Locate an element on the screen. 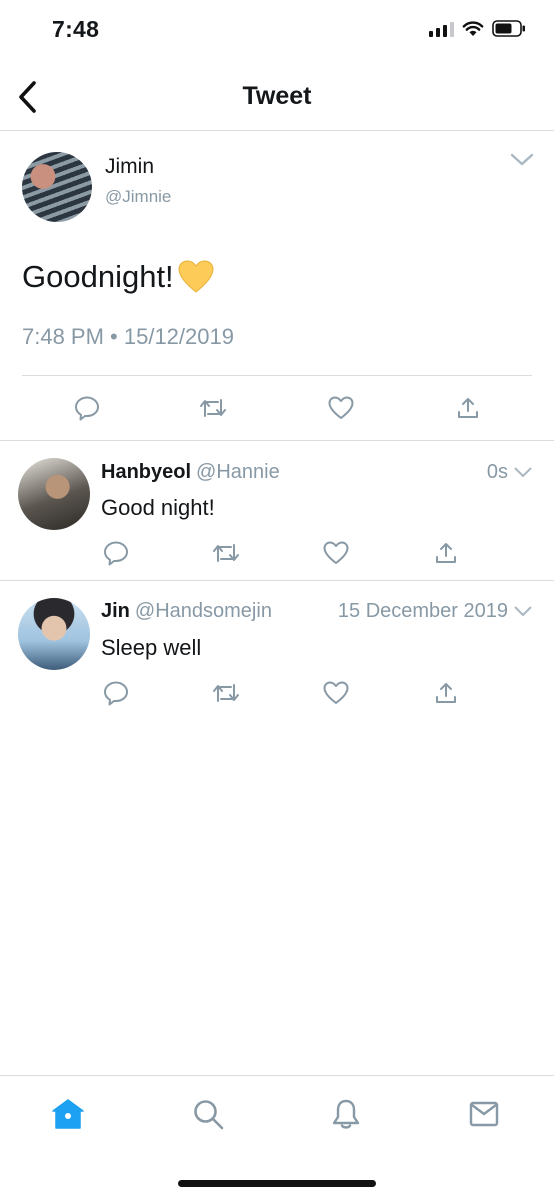 The width and height of the screenshot is (554, 1200). home-icon is located at coordinates (68, 1114).